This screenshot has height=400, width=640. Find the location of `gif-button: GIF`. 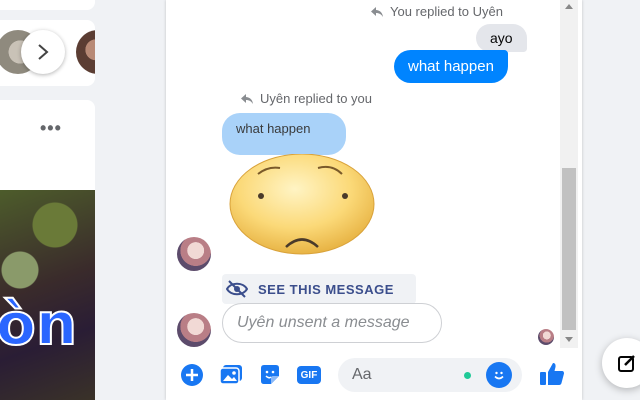

gif-button: GIF is located at coordinates (309, 375).